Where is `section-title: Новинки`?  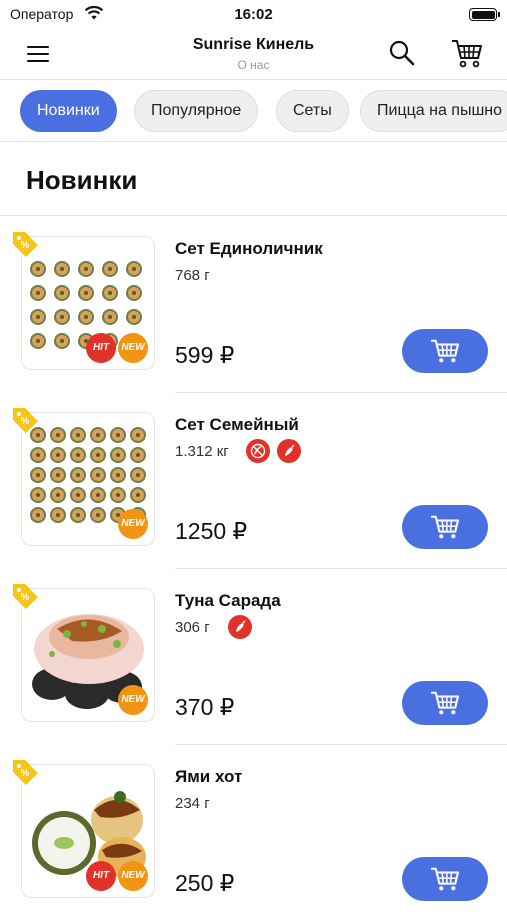
section-title: Новинки is located at coordinates (82, 180).